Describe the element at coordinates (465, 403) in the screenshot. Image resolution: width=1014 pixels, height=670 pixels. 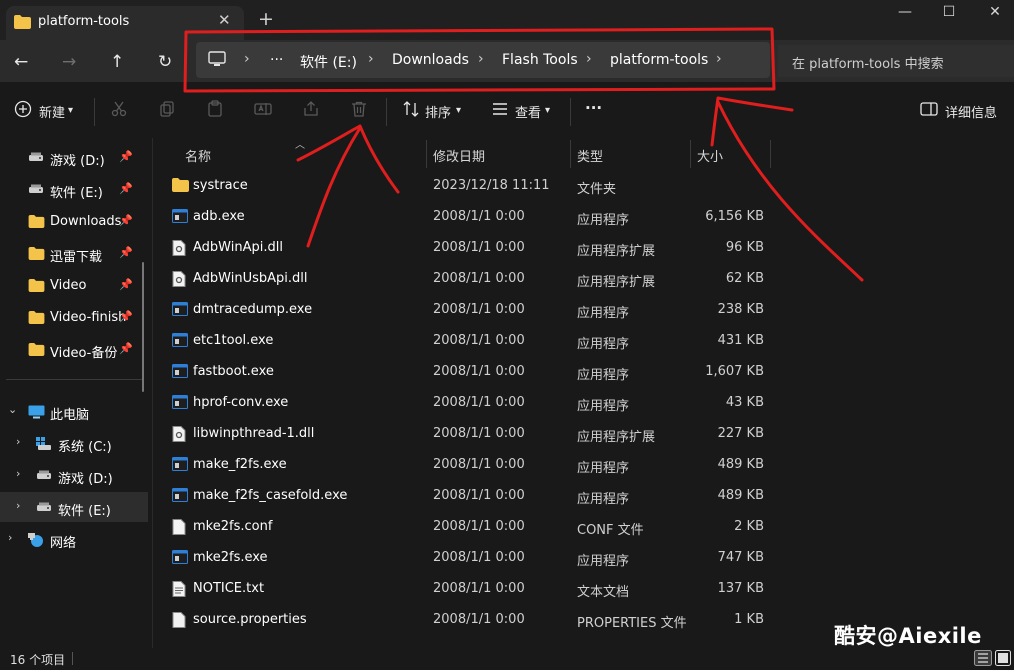
I see `file-row: hprof-conv.exe 2008/1/1 0:00 应用程序 43 KB` at that location.